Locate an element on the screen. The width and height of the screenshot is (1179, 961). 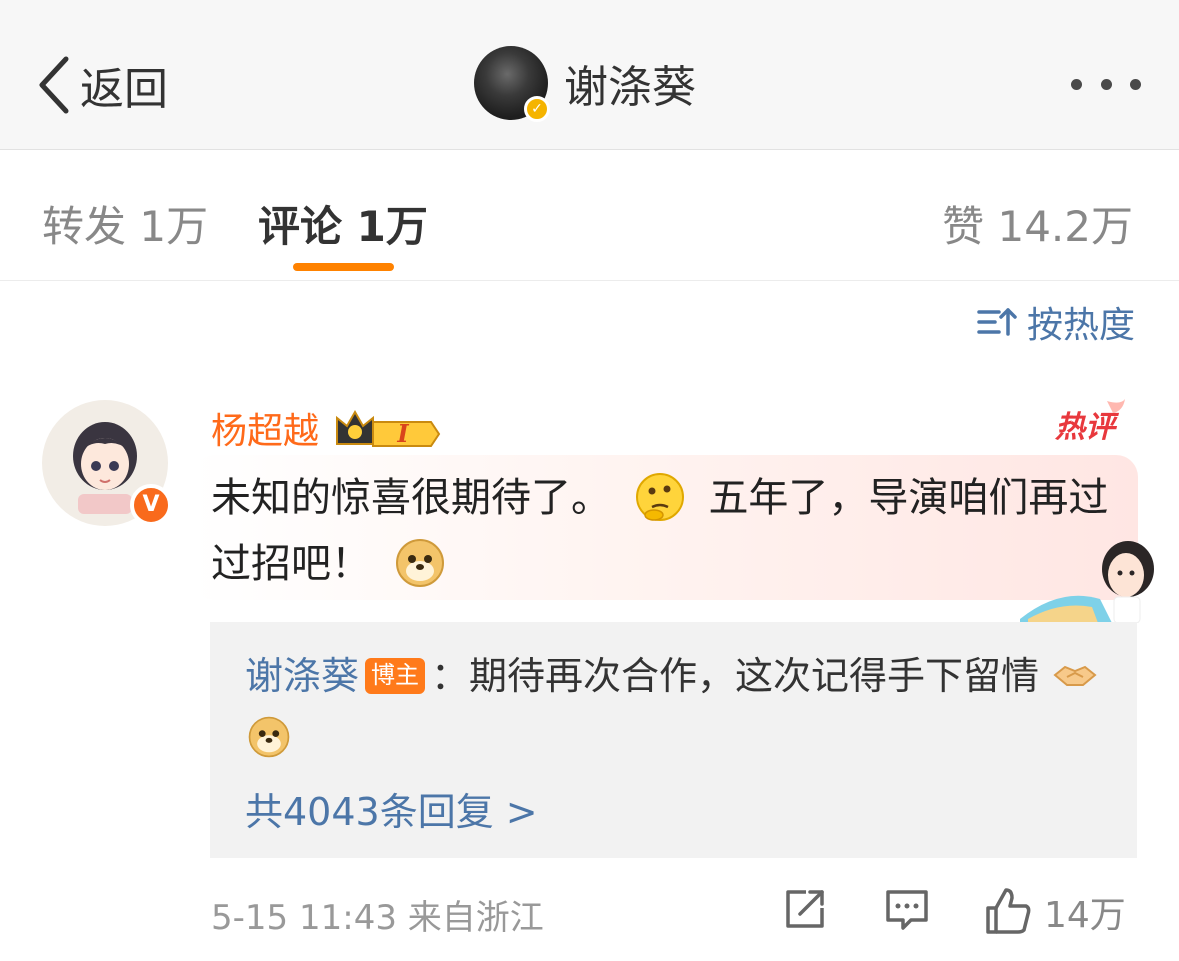
tab-like: 赞 14.2万 is located at coordinates (1037, 223).